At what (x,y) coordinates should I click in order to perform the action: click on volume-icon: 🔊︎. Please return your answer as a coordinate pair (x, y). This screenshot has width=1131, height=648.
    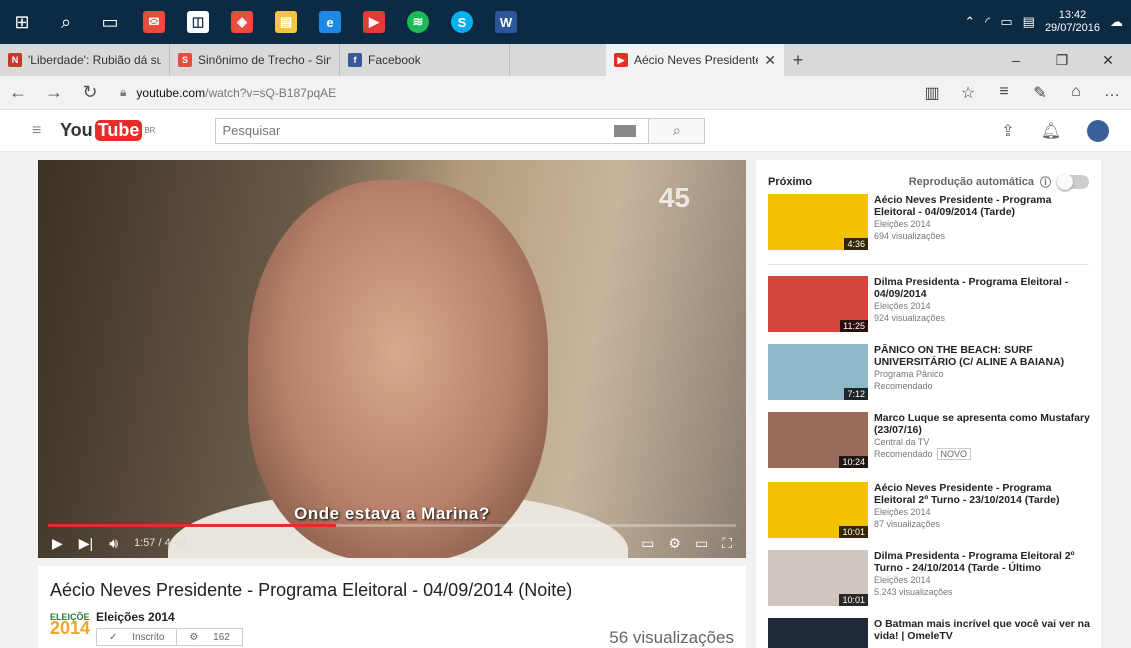
    Looking at the image, I should click on (113, 543).